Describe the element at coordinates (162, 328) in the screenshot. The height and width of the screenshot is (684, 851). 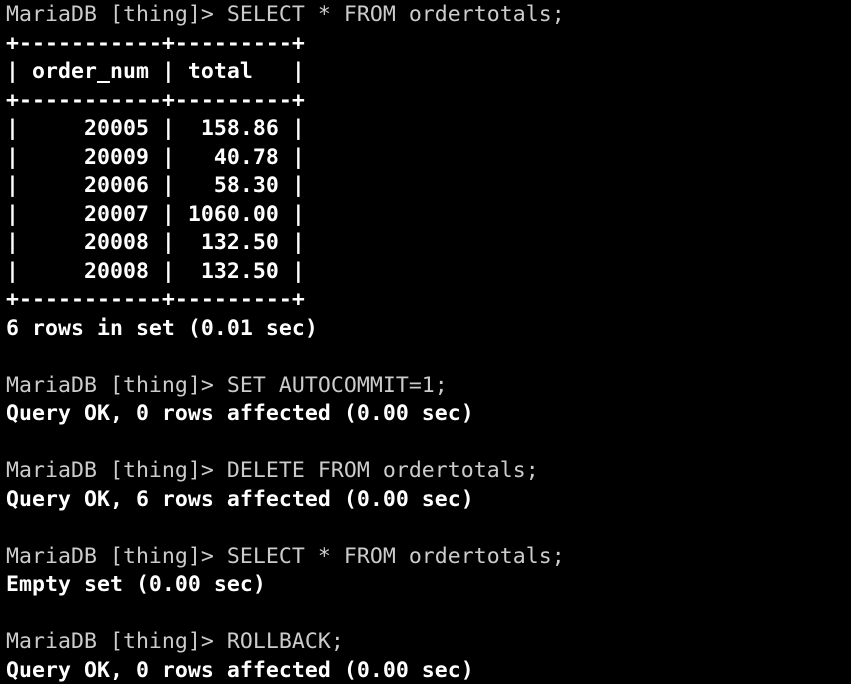
I see `terminal-status-line: 6 rows in set (0.01 sec)` at that location.